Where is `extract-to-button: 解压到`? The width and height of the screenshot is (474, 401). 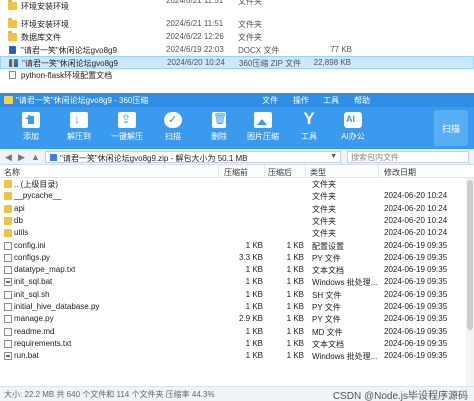 extract-to-button: 解压到 is located at coordinates (79, 128).